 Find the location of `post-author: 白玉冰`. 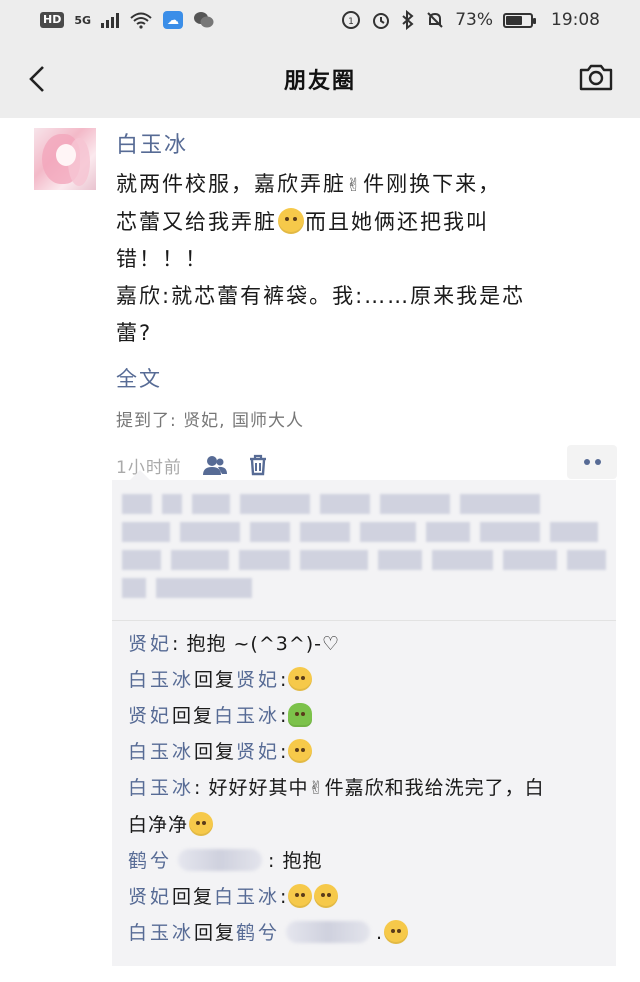

post-author: 白玉冰 is located at coordinates (366, 146).